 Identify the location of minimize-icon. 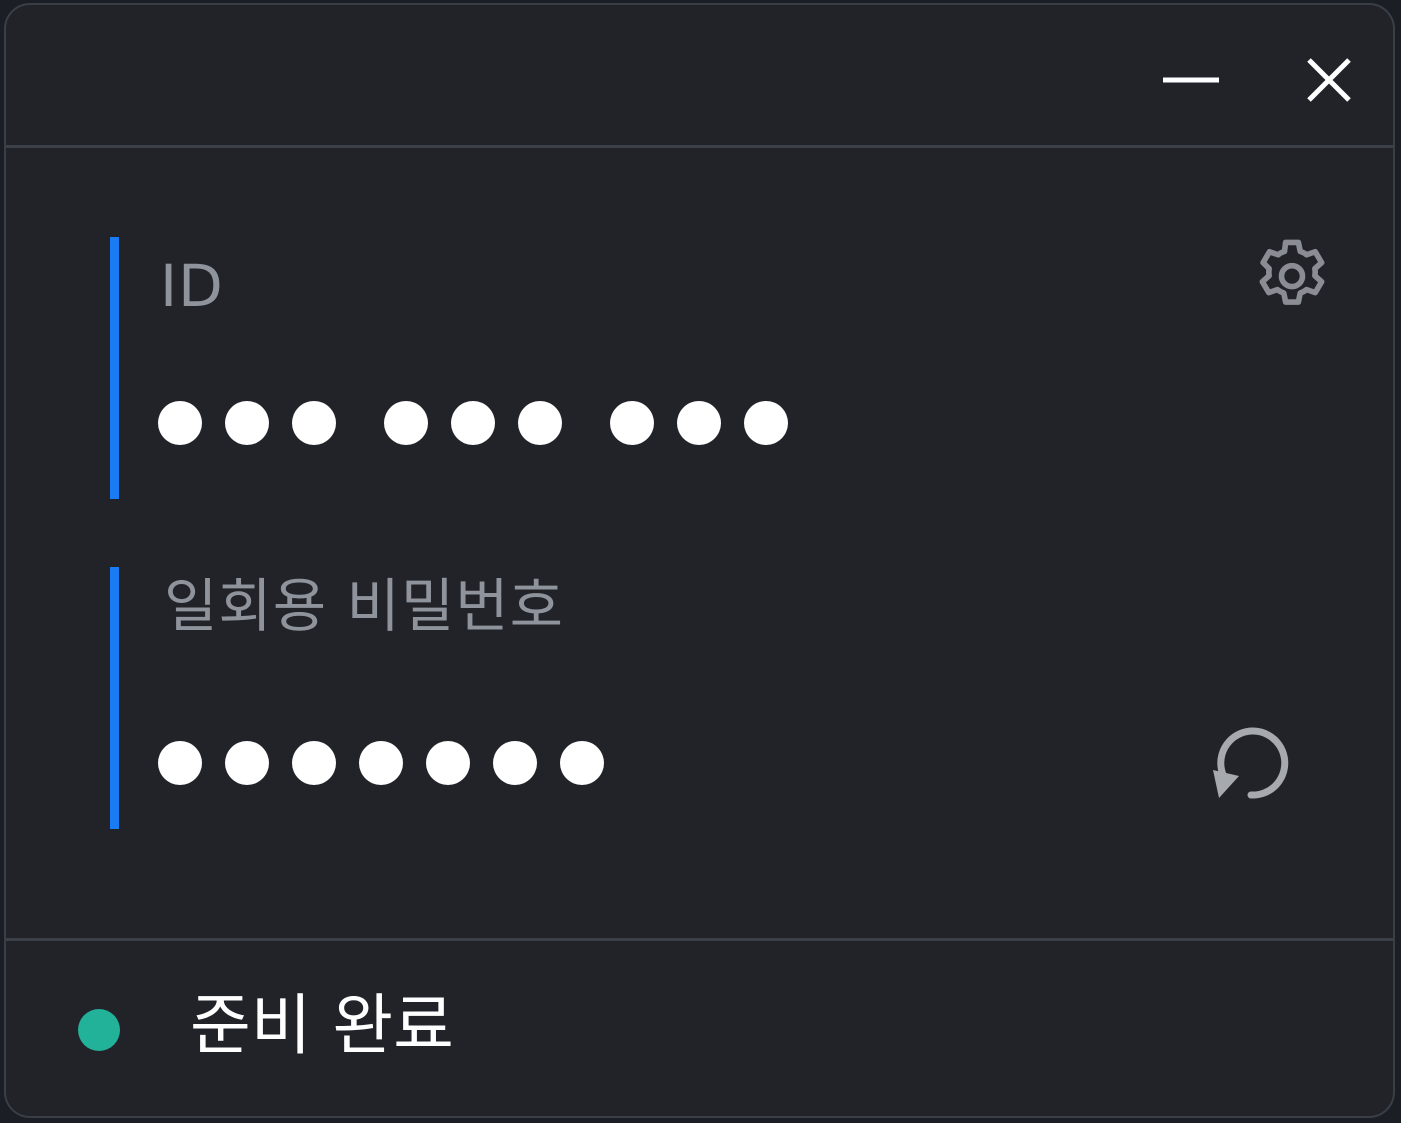
(1191, 80).